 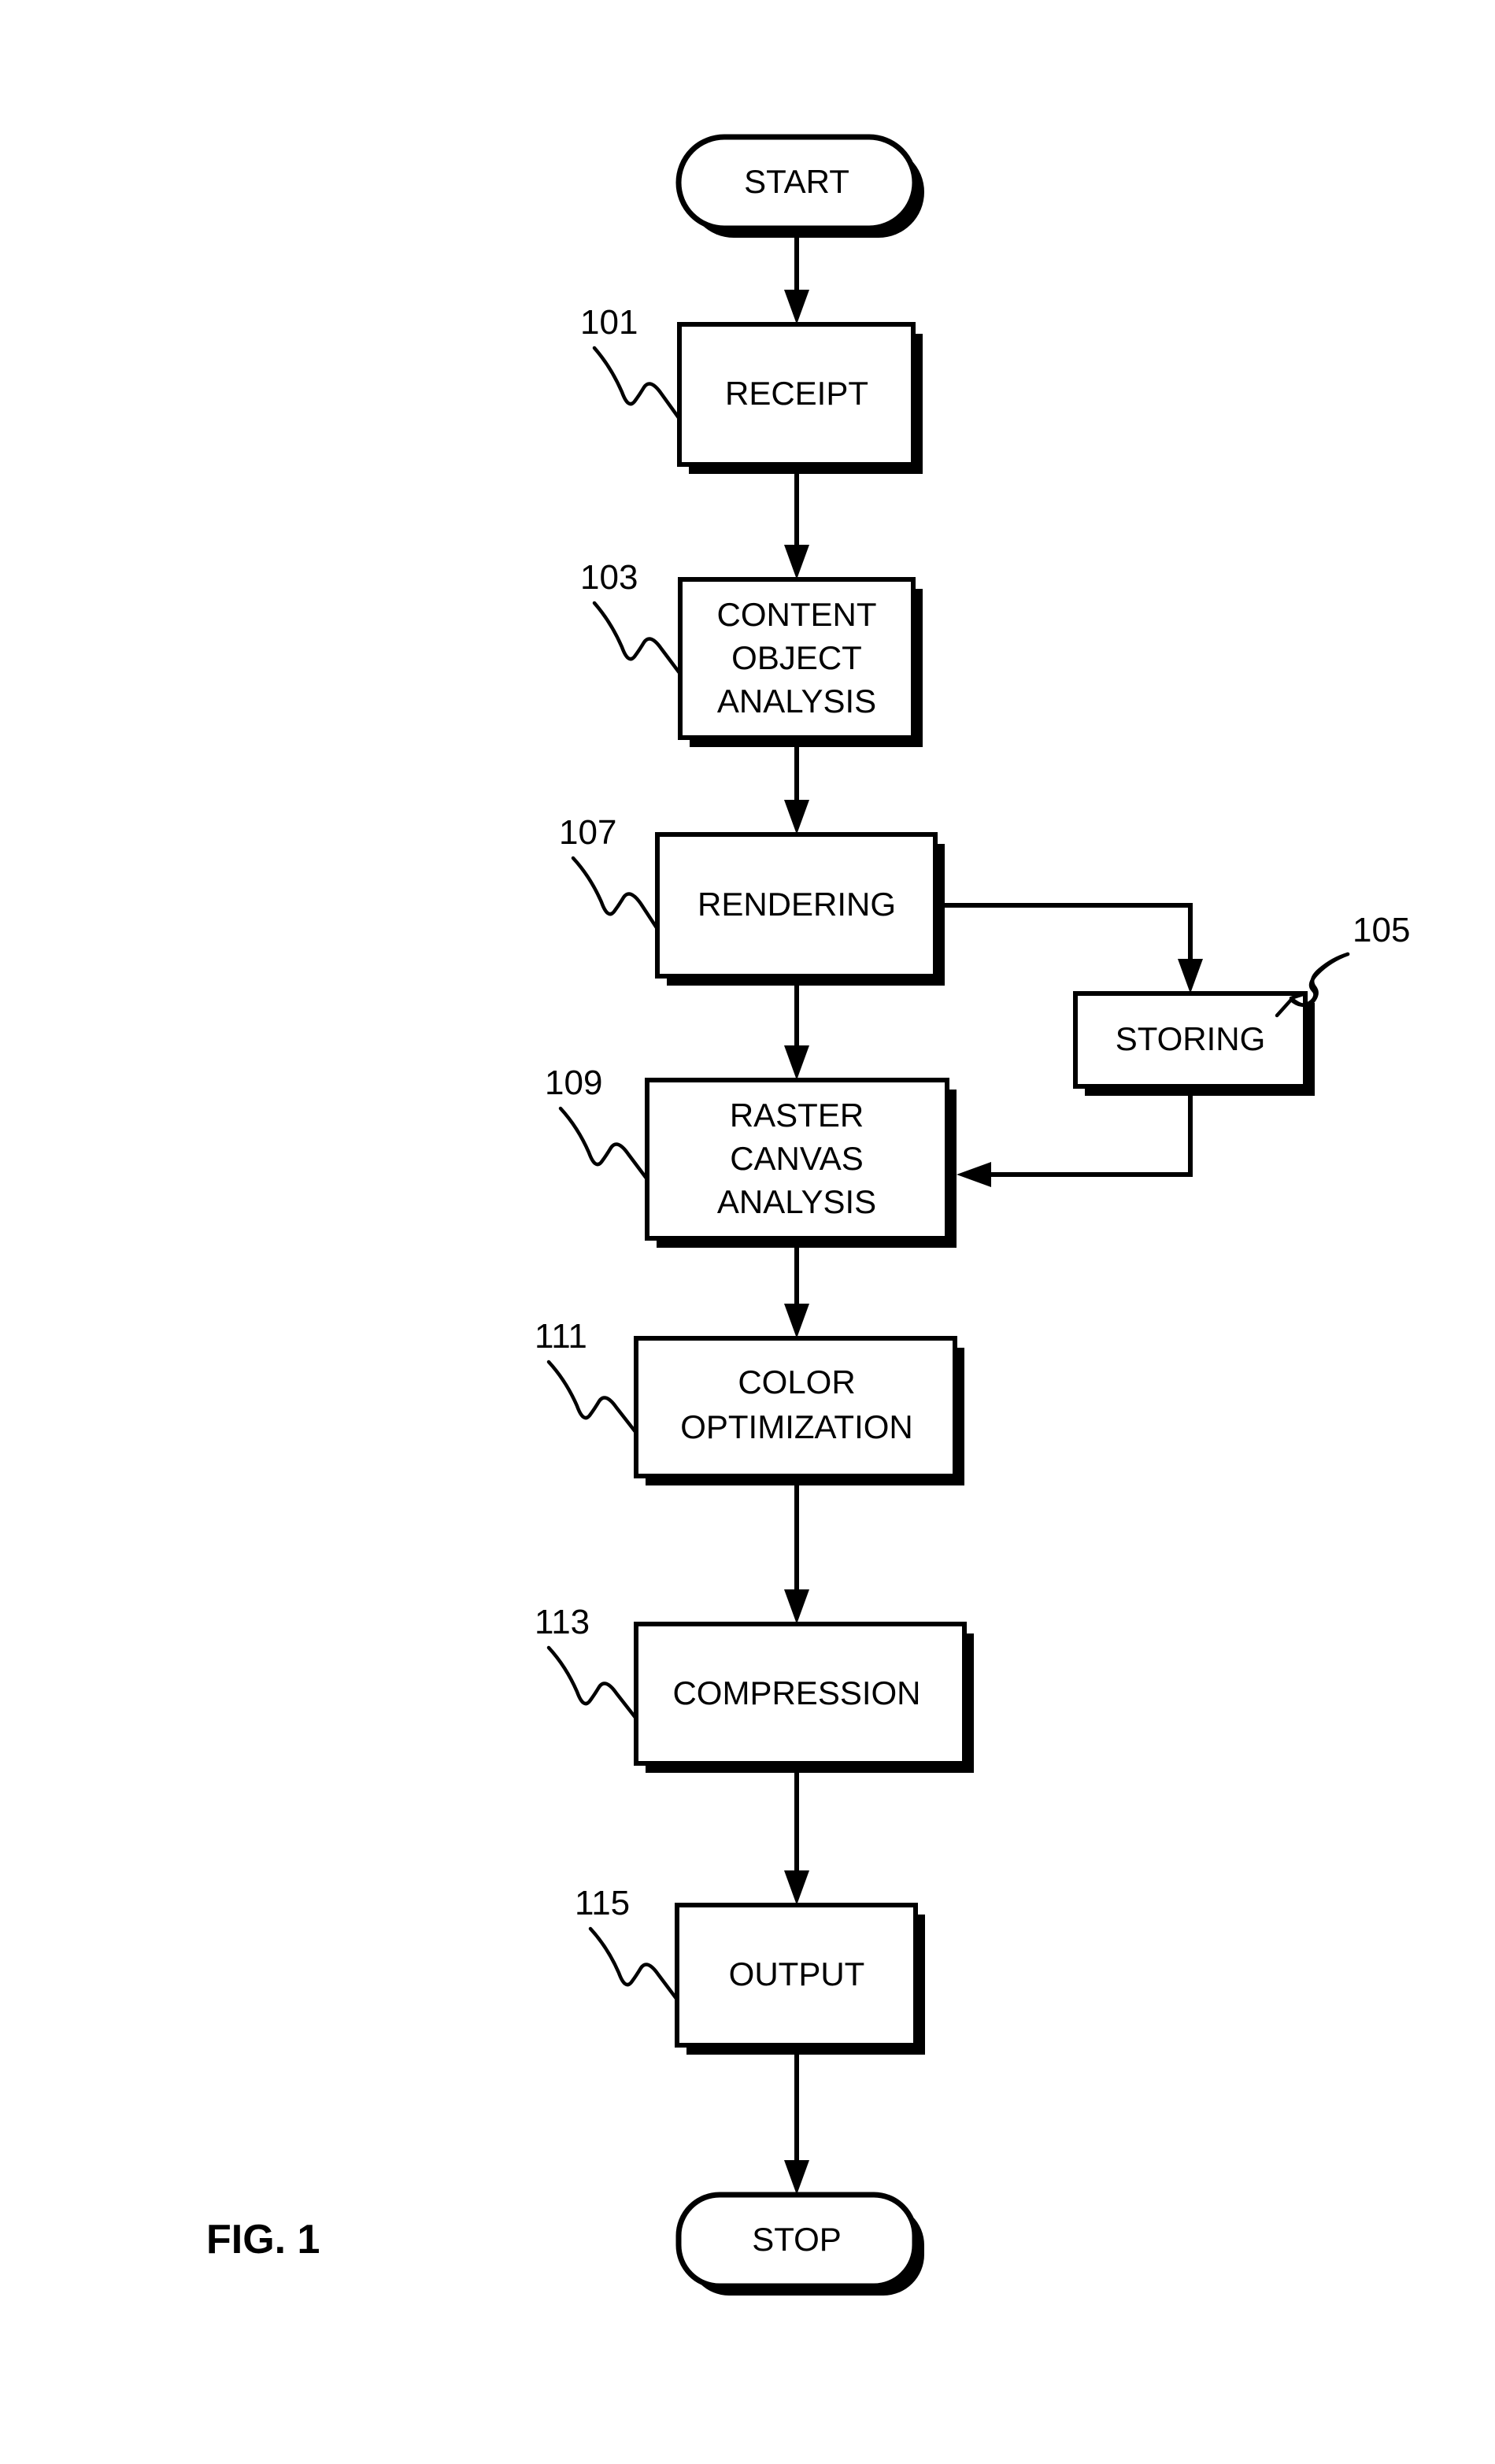 I want to click on node-compression: COMPRESSION, so click(x=804, y=1698).